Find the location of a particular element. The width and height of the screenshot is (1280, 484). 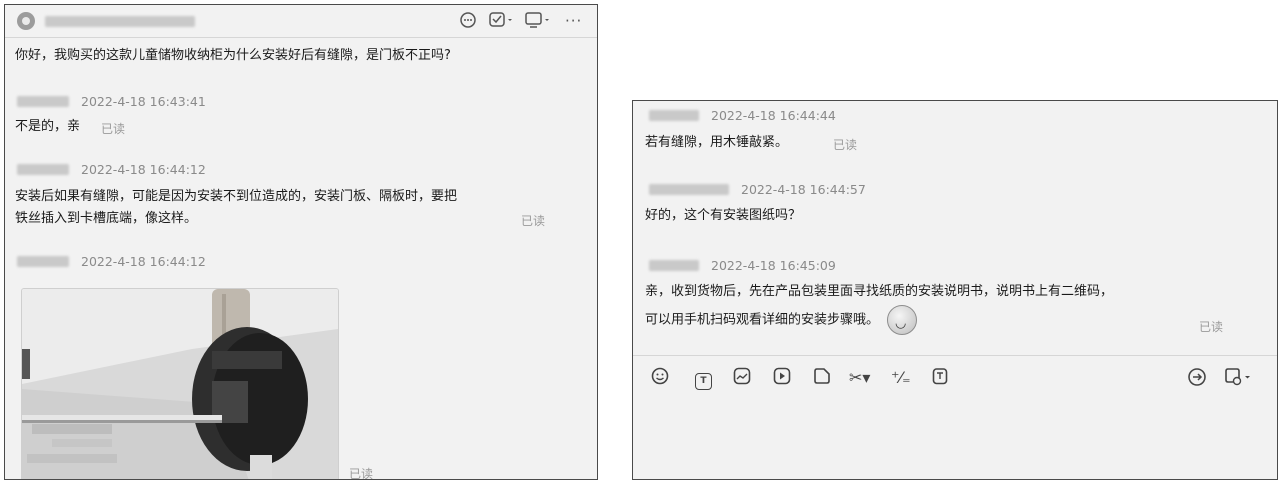

file-icon is located at coordinates (822, 379).